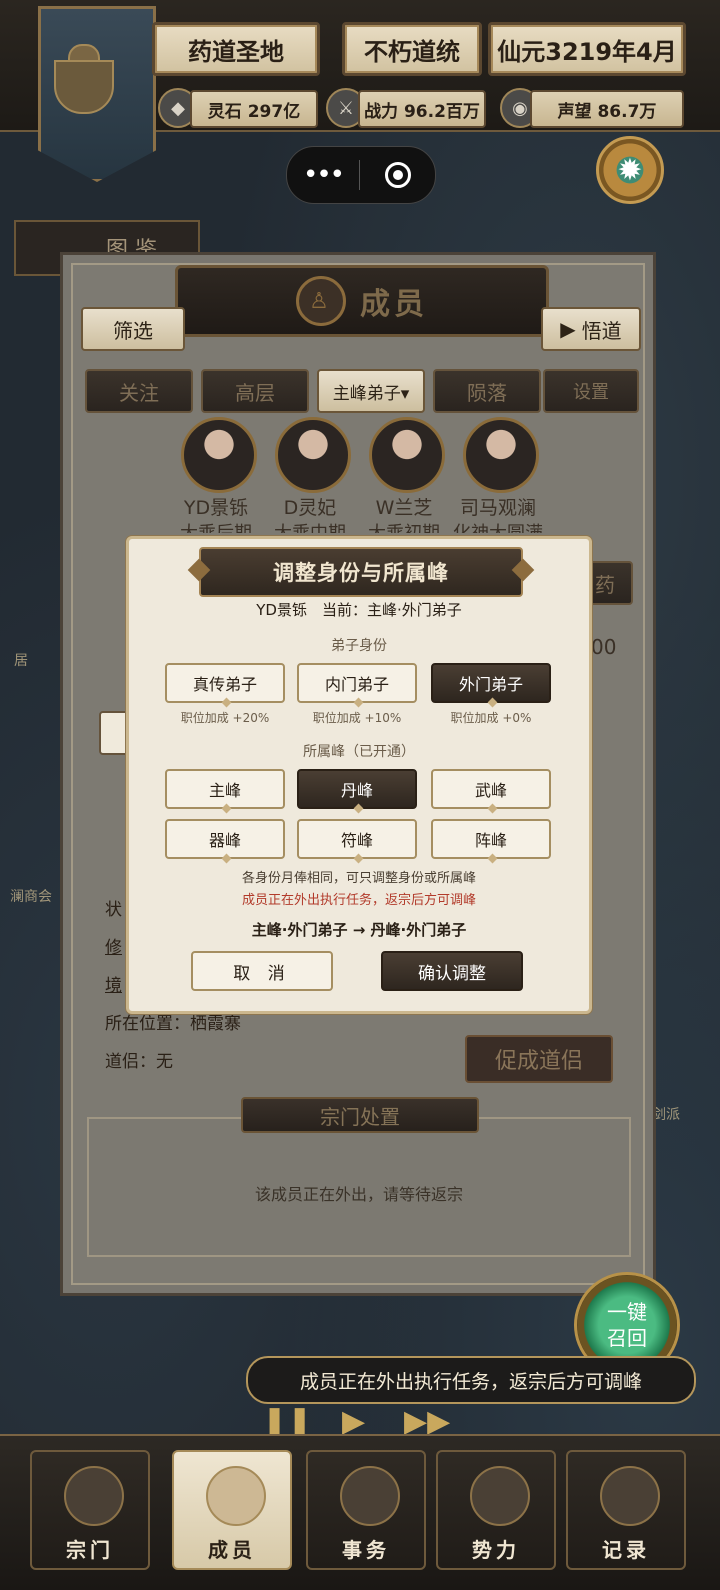 This screenshot has width=720, height=1590. Describe the element at coordinates (310, 526) in the screenshot. I see `member-stage: 大乘中期` at that location.